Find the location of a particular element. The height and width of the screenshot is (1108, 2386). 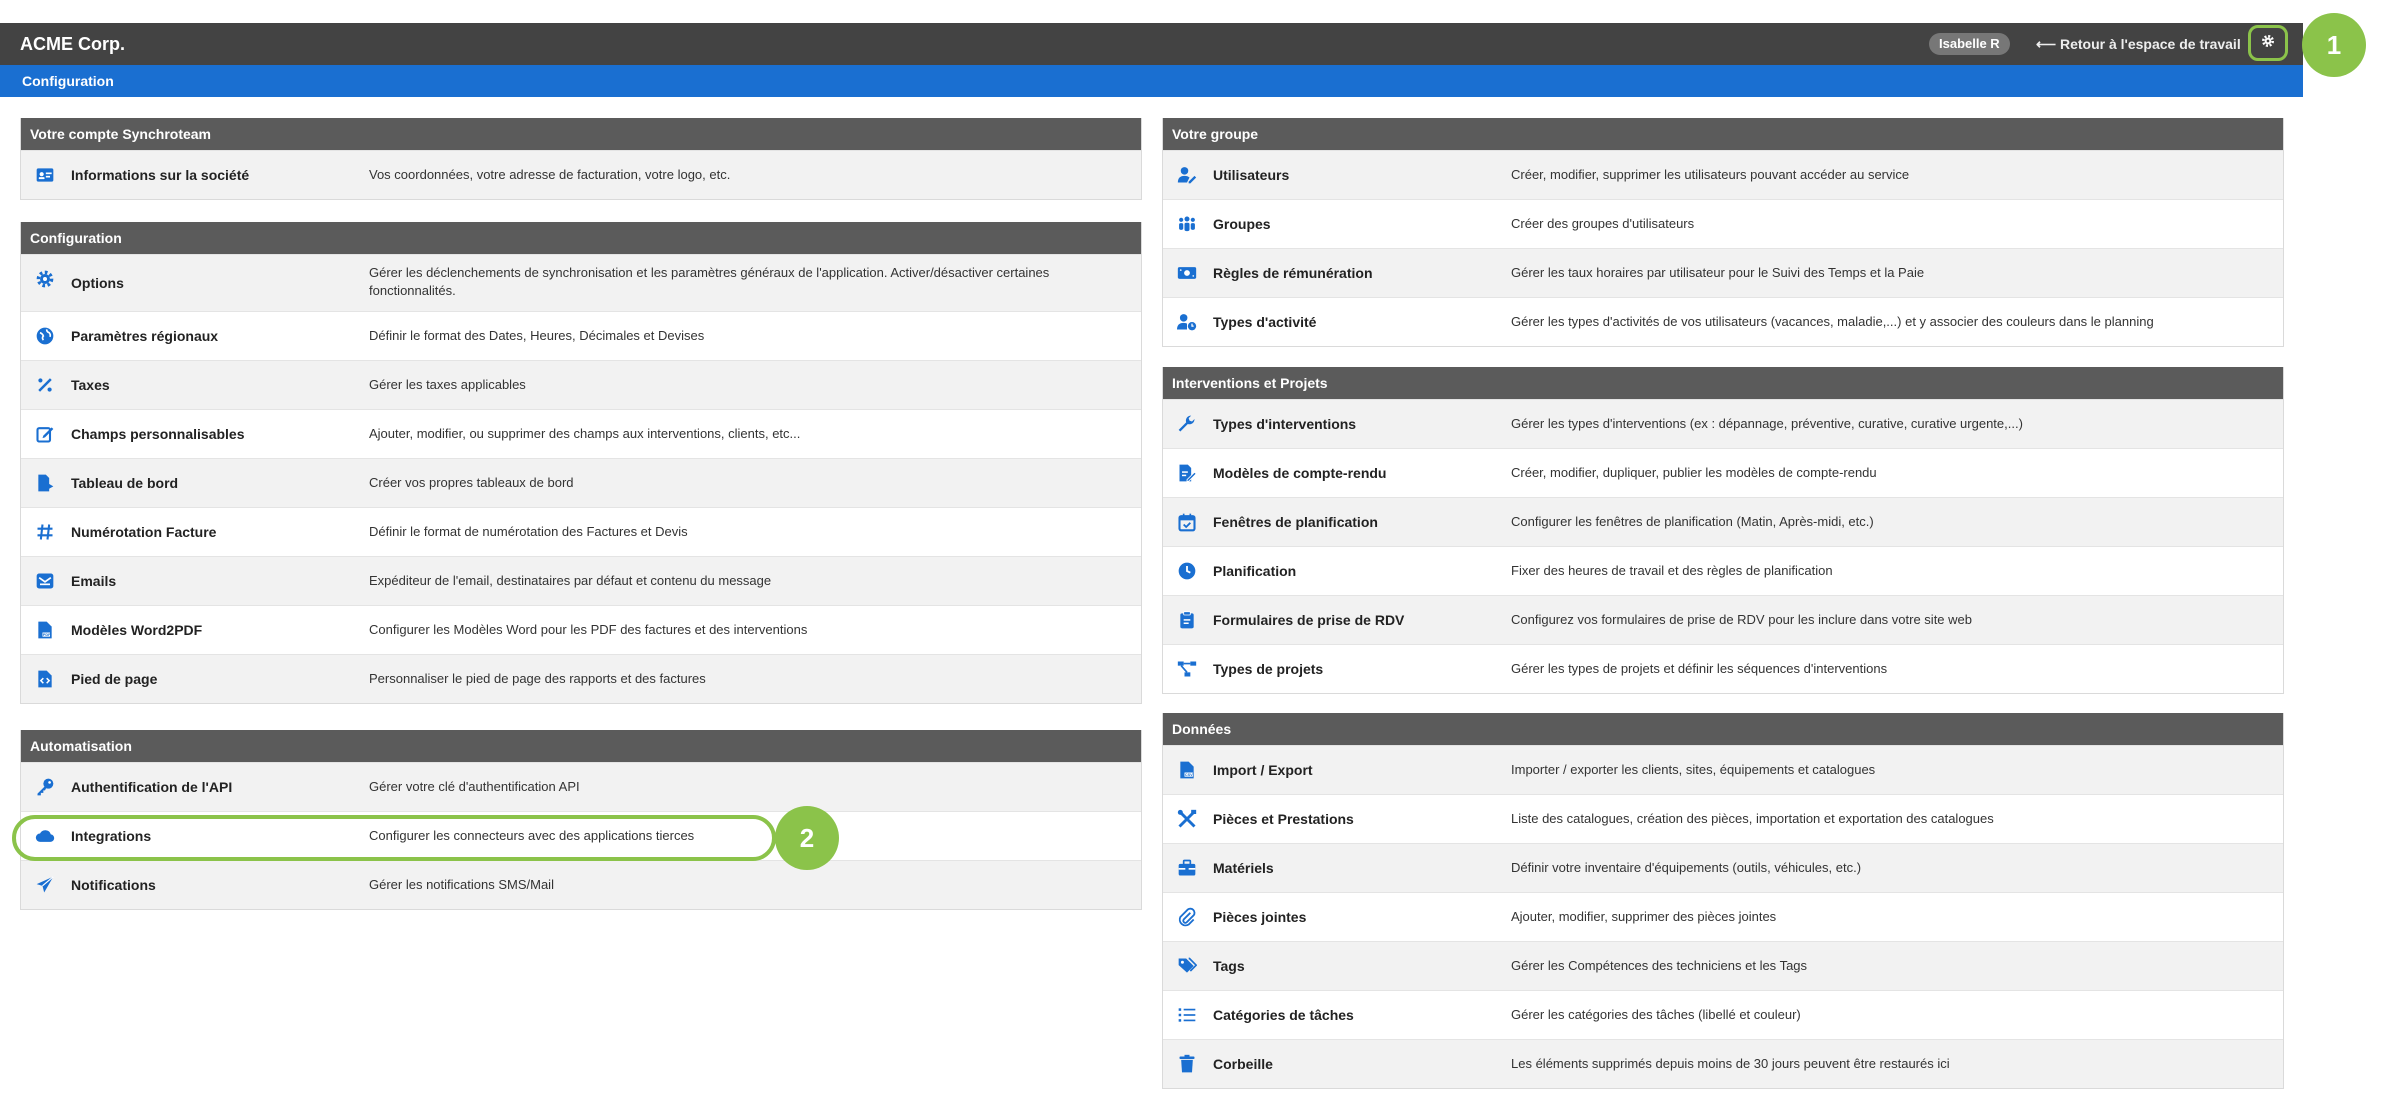

globe-icon is located at coordinates (45, 336).